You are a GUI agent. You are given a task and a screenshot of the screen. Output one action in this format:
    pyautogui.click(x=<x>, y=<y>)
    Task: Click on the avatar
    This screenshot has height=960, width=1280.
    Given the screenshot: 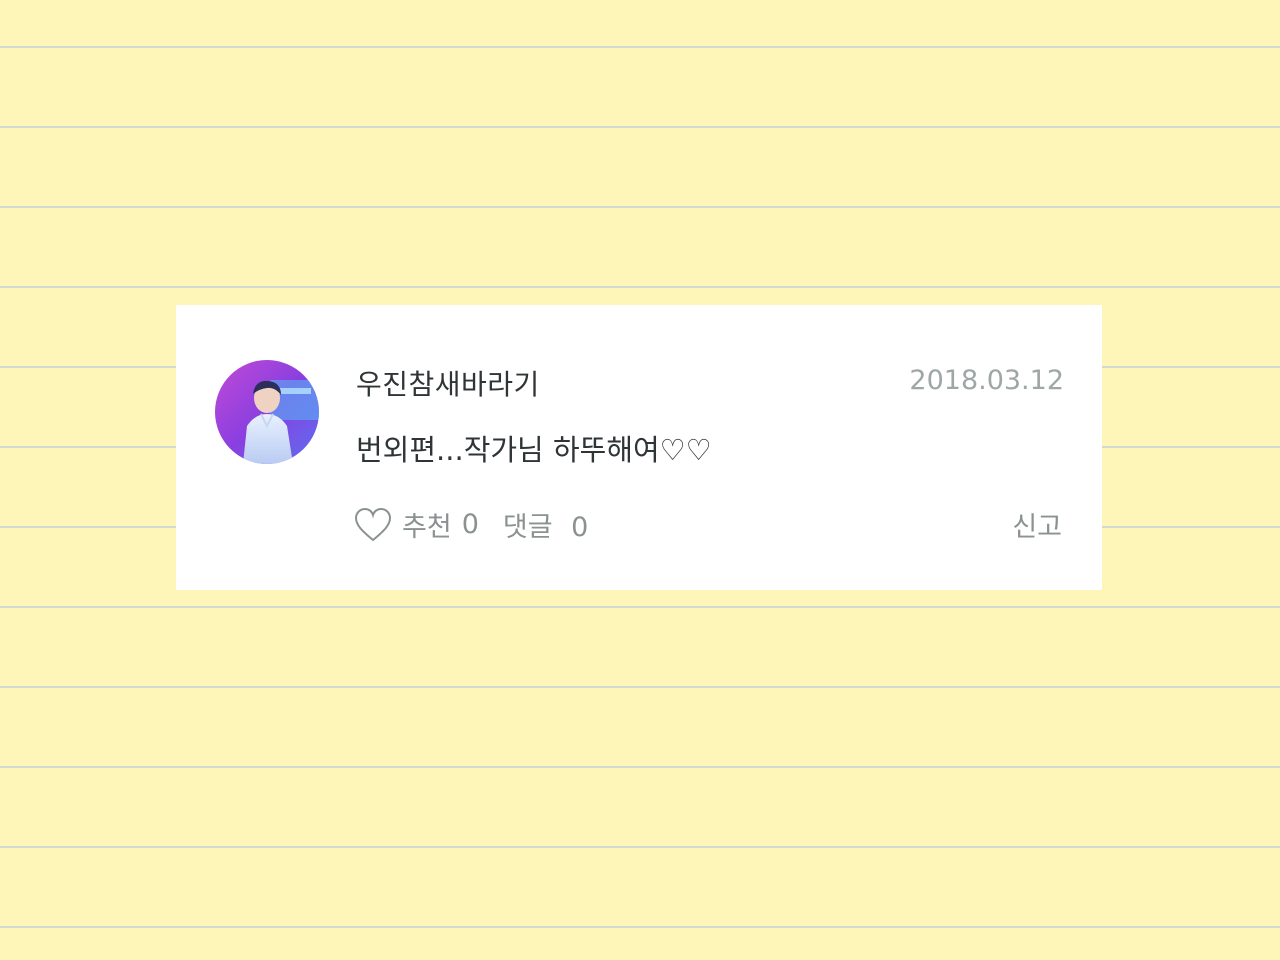 What is the action you would take?
    pyautogui.click(x=267, y=412)
    